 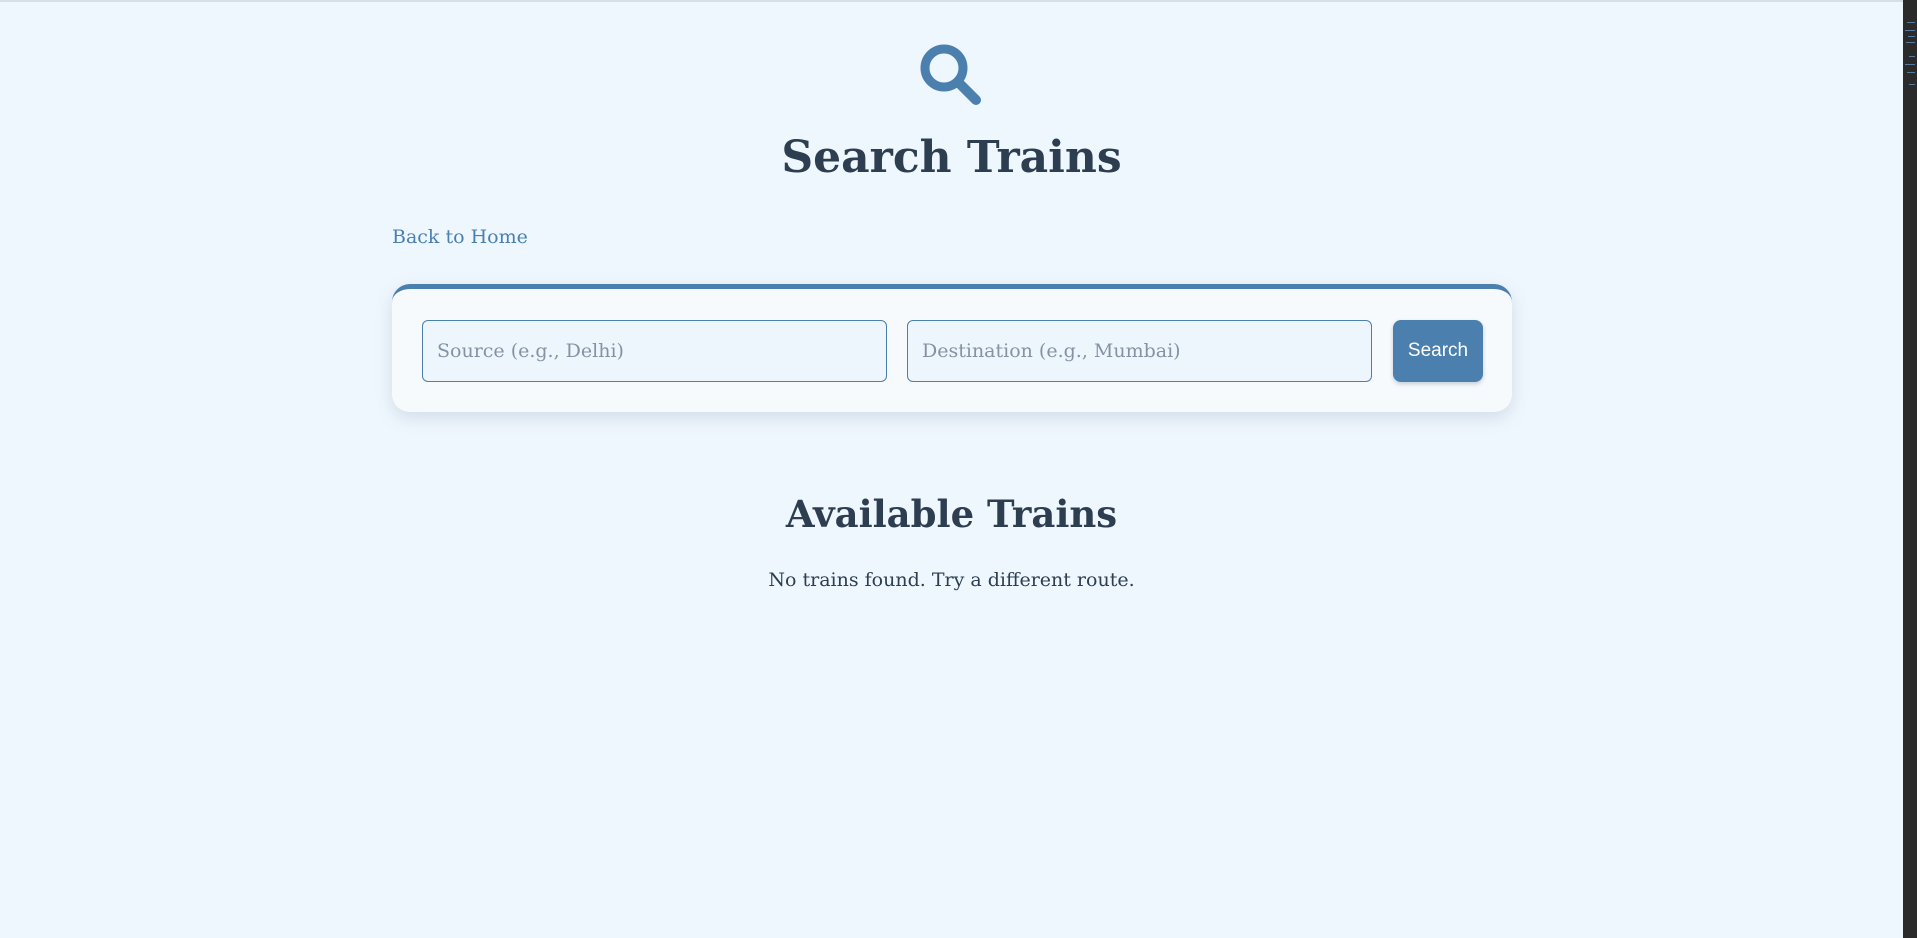 I want to click on search-icon, so click(x=951, y=75).